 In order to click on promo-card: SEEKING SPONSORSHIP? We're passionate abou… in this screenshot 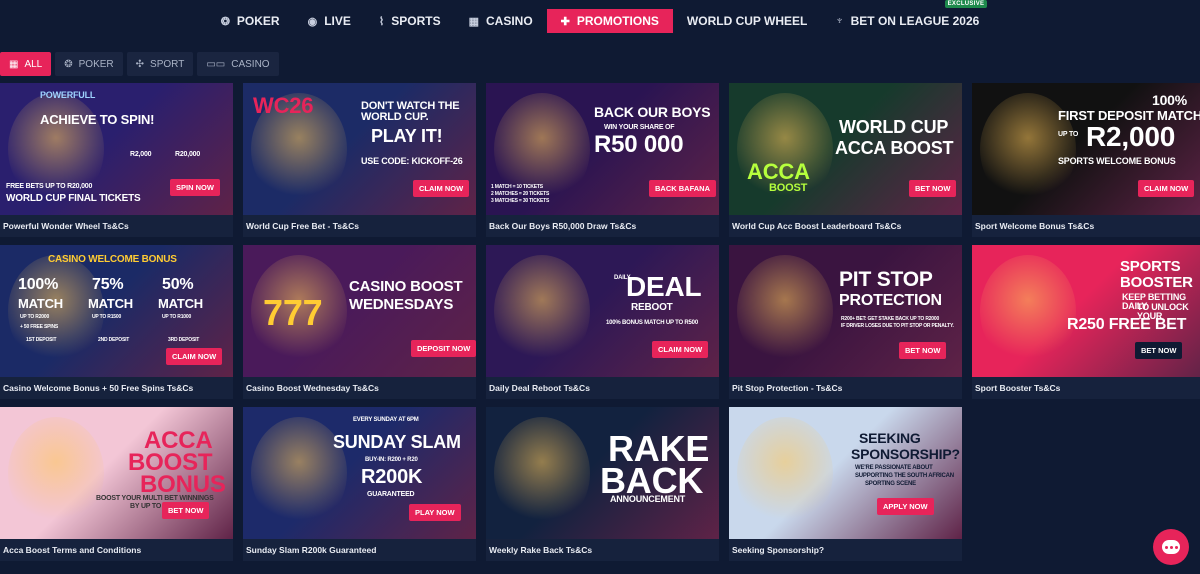, I will do `click(845, 484)`.